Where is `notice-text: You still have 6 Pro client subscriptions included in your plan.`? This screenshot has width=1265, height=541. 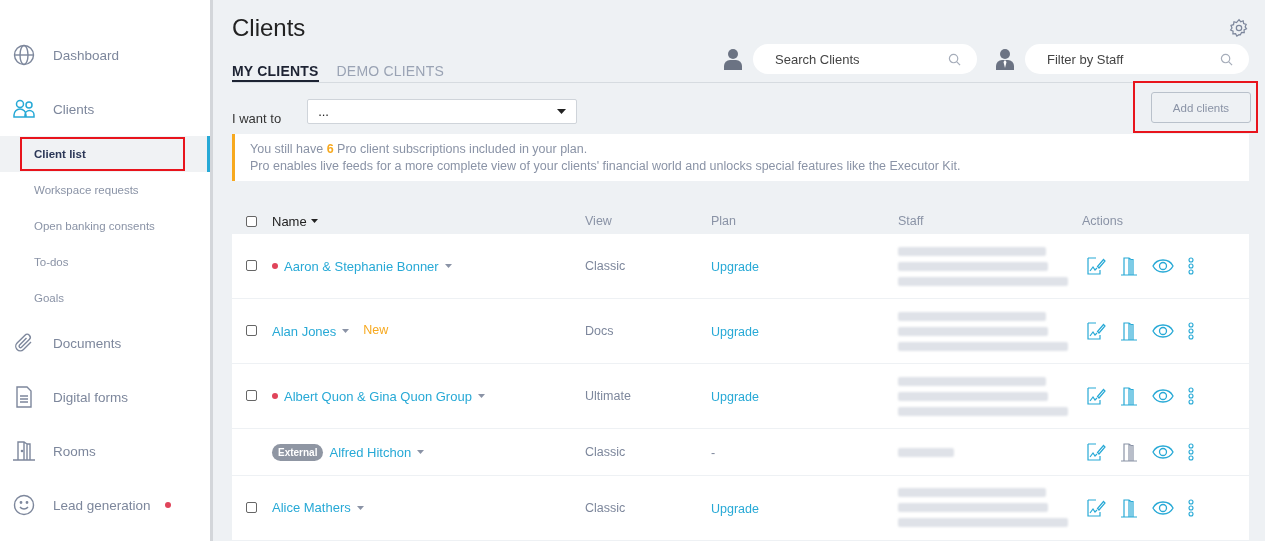
notice-text: You still have 6 Pro client subscriptions included in your plan. is located at coordinates (419, 149).